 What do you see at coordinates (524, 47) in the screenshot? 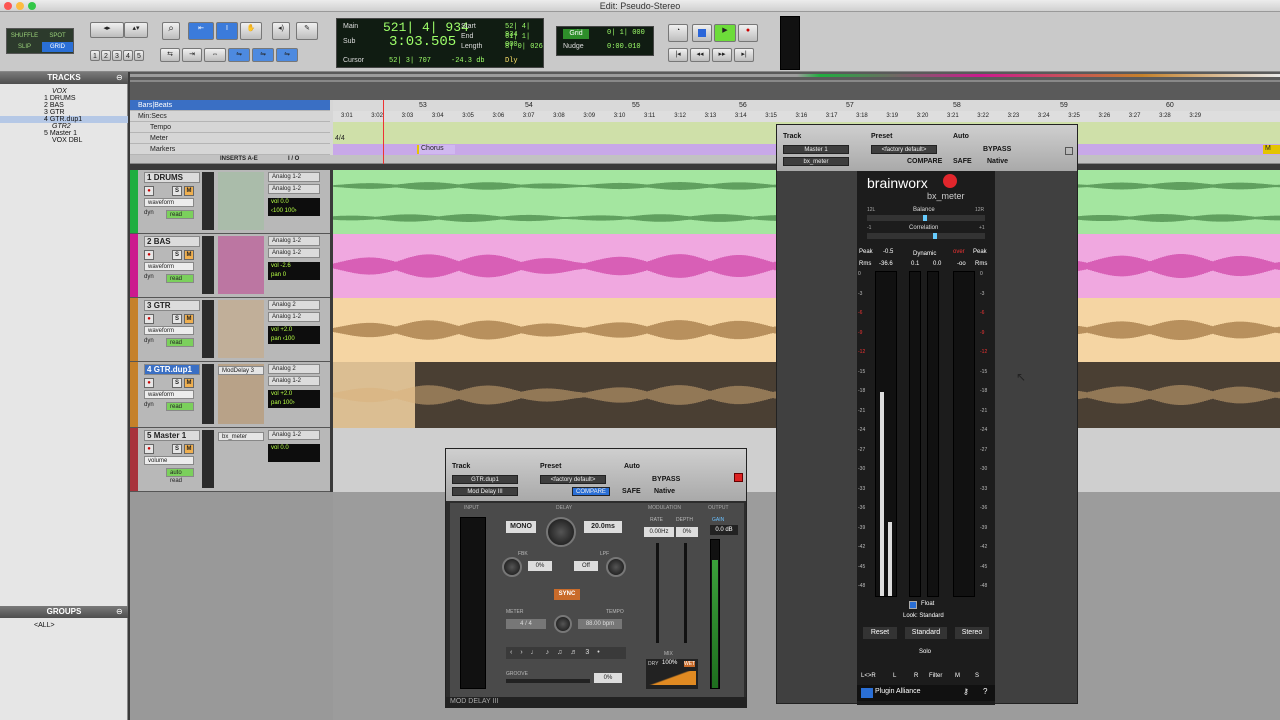
I see `selection-length: 8| 0| 026` at bounding box center [524, 47].